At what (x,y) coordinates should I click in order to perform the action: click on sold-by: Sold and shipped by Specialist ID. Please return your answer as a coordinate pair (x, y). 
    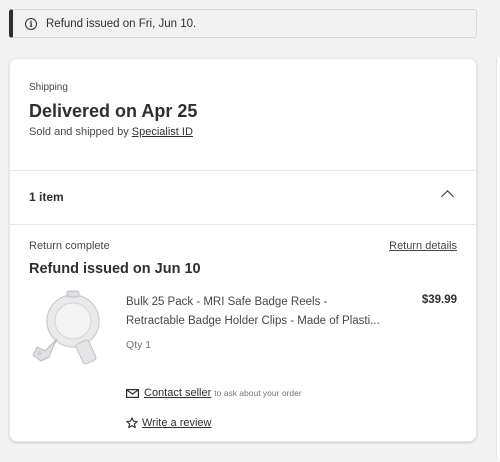
    Looking at the image, I should click on (111, 132).